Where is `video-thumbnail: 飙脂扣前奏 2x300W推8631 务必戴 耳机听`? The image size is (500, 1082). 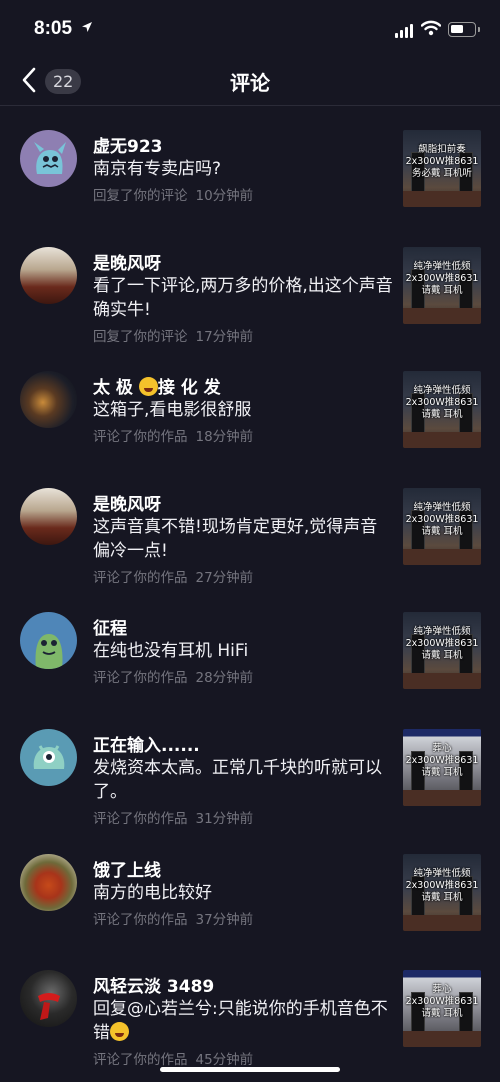
video-thumbnail: 飙脂扣前奏 2x300W推8631 务必戴 耳机听 is located at coordinates (442, 168).